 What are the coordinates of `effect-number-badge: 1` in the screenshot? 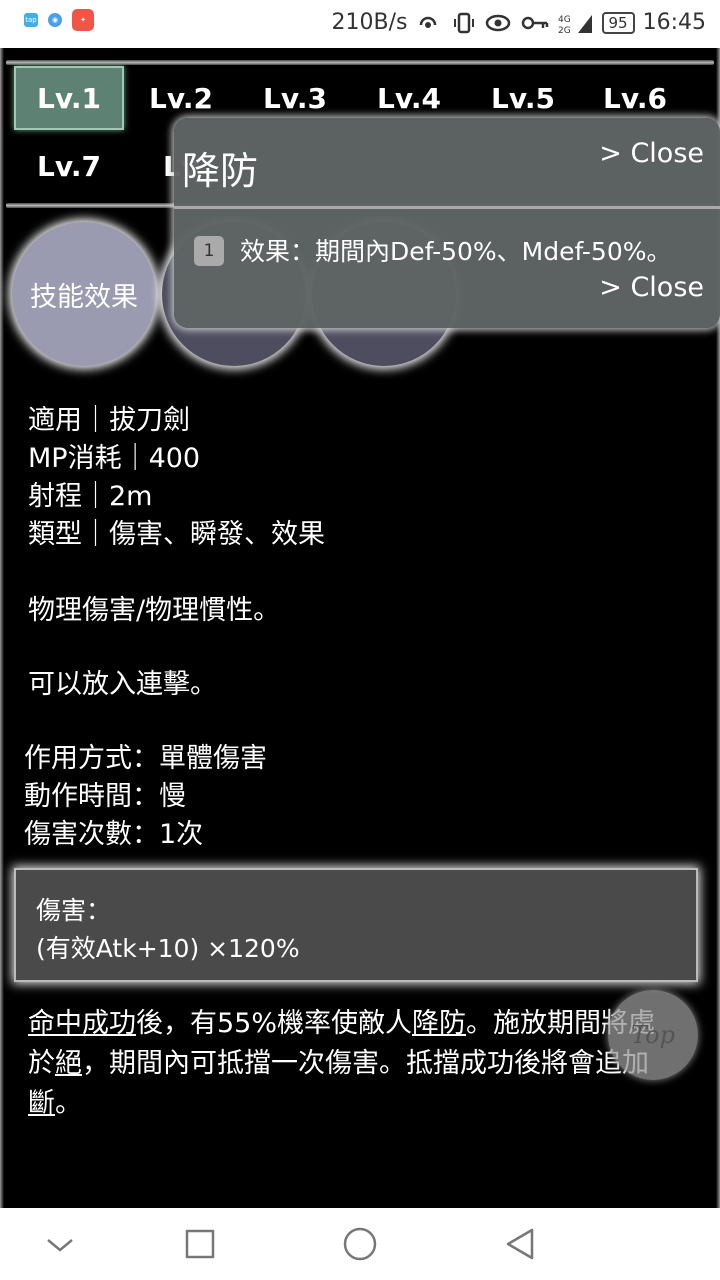 It's located at (209, 251).